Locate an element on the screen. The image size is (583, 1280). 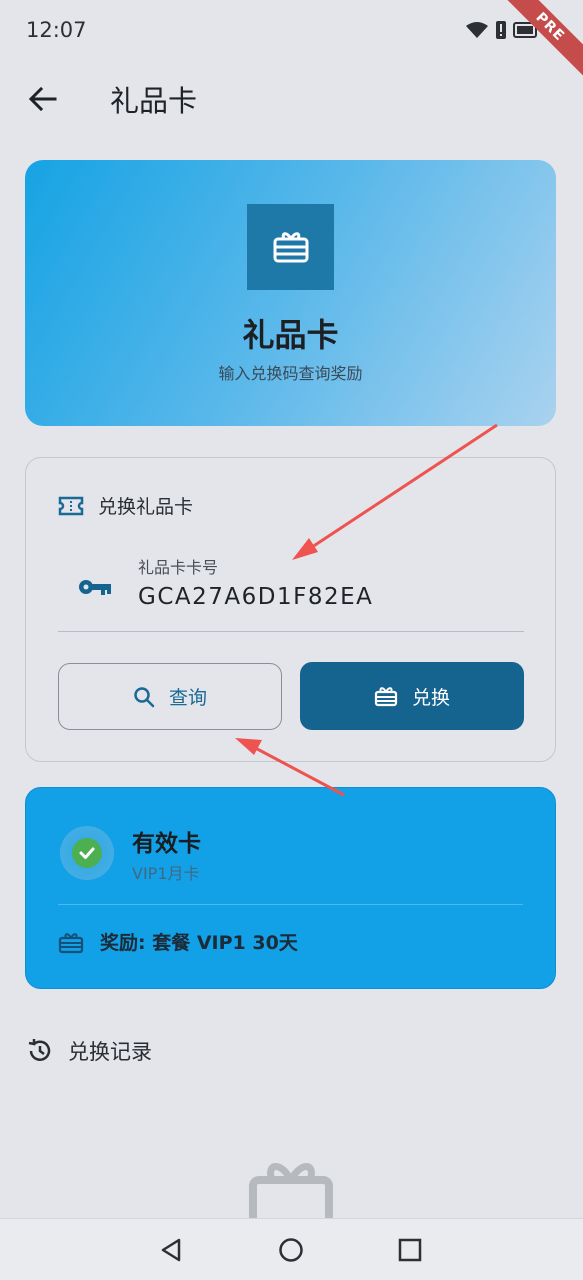
search-icon is located at coordinates (144, 696).